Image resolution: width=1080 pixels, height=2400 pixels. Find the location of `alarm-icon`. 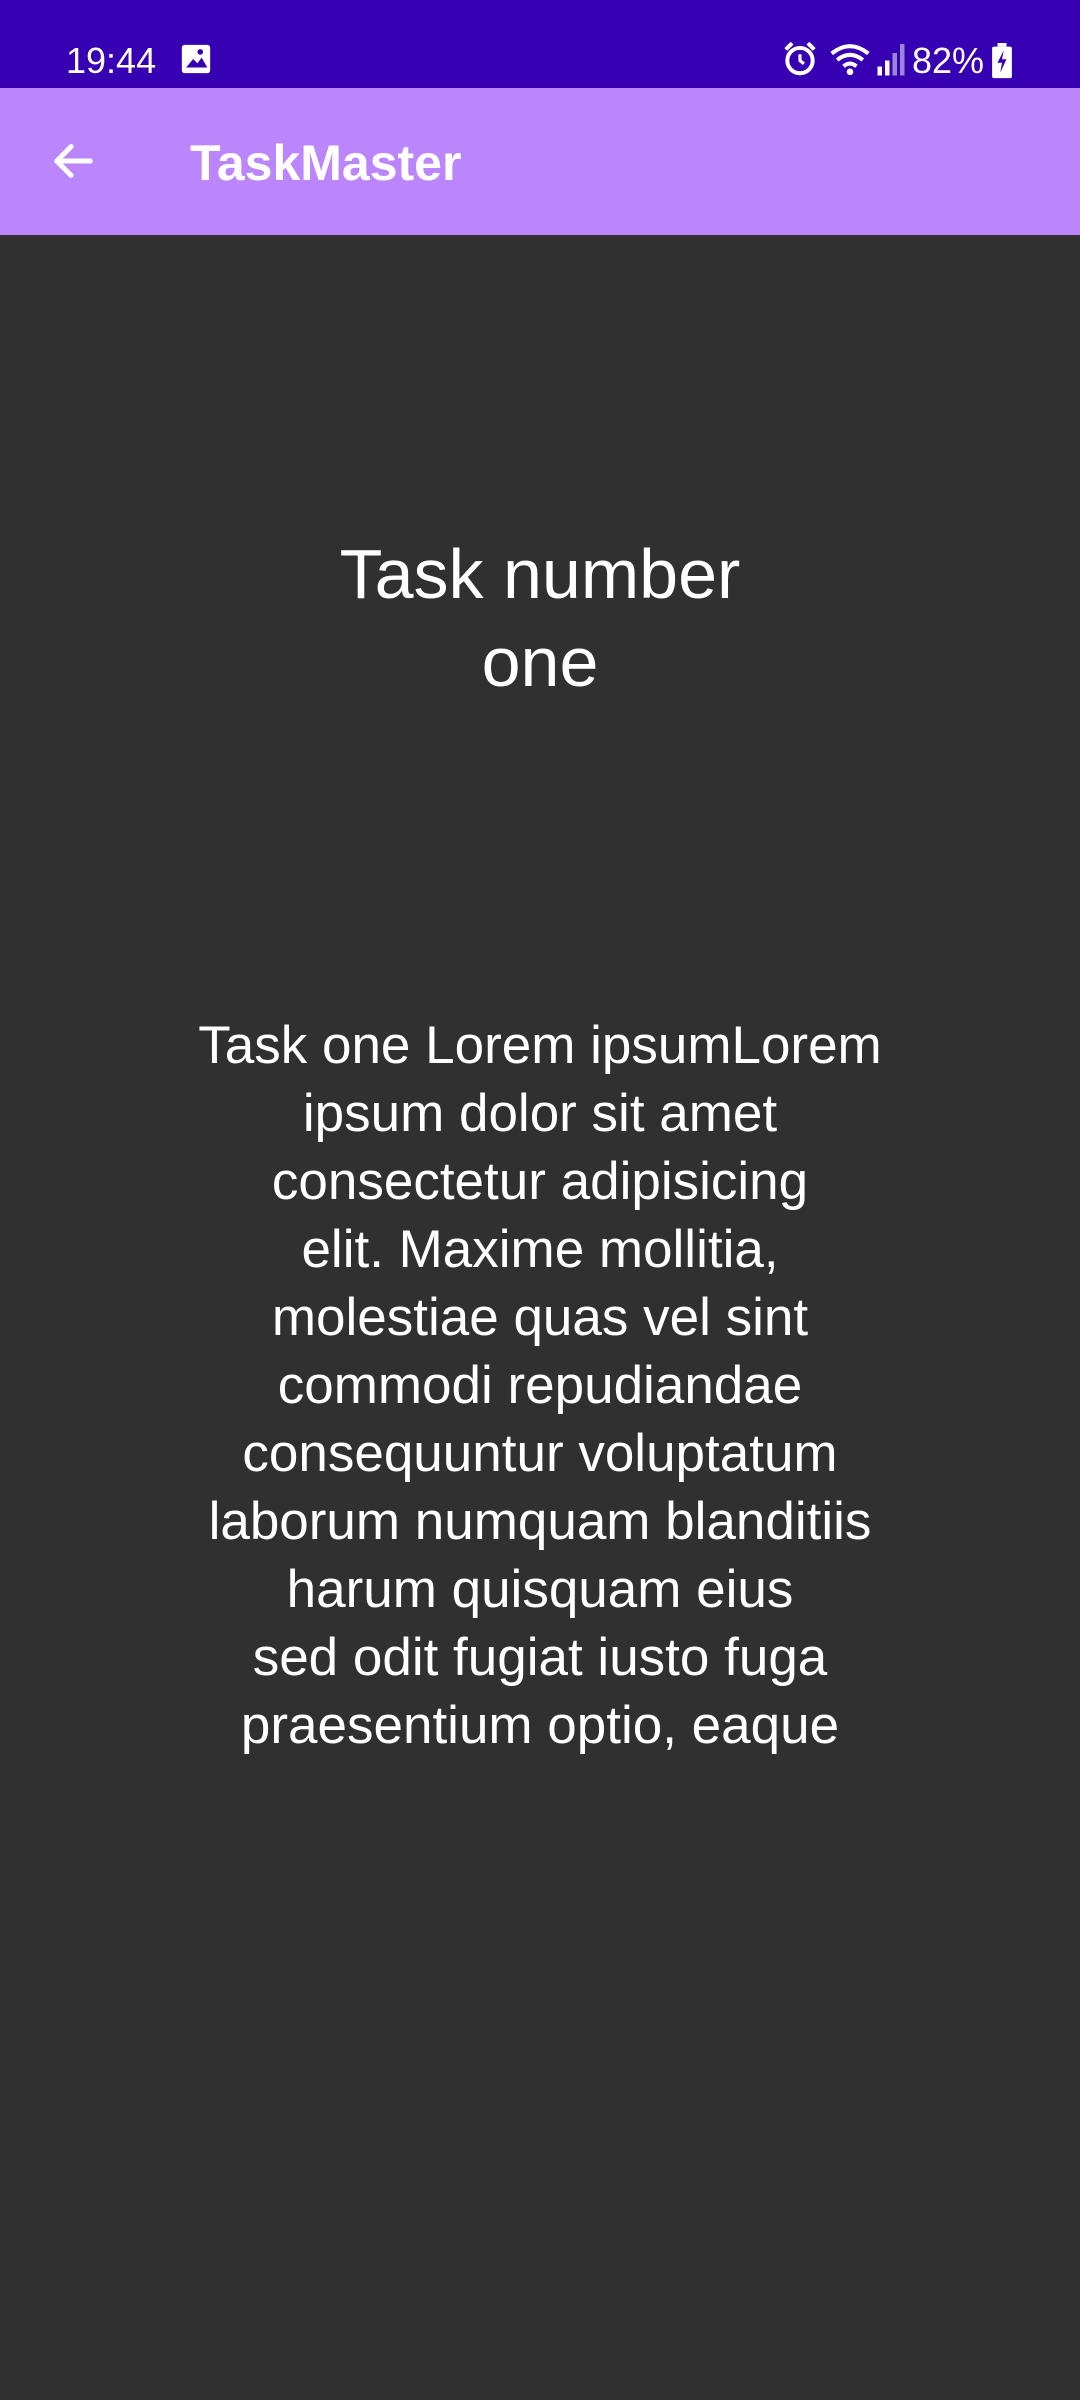

alarm-icon is located at coordinates (800, 58).